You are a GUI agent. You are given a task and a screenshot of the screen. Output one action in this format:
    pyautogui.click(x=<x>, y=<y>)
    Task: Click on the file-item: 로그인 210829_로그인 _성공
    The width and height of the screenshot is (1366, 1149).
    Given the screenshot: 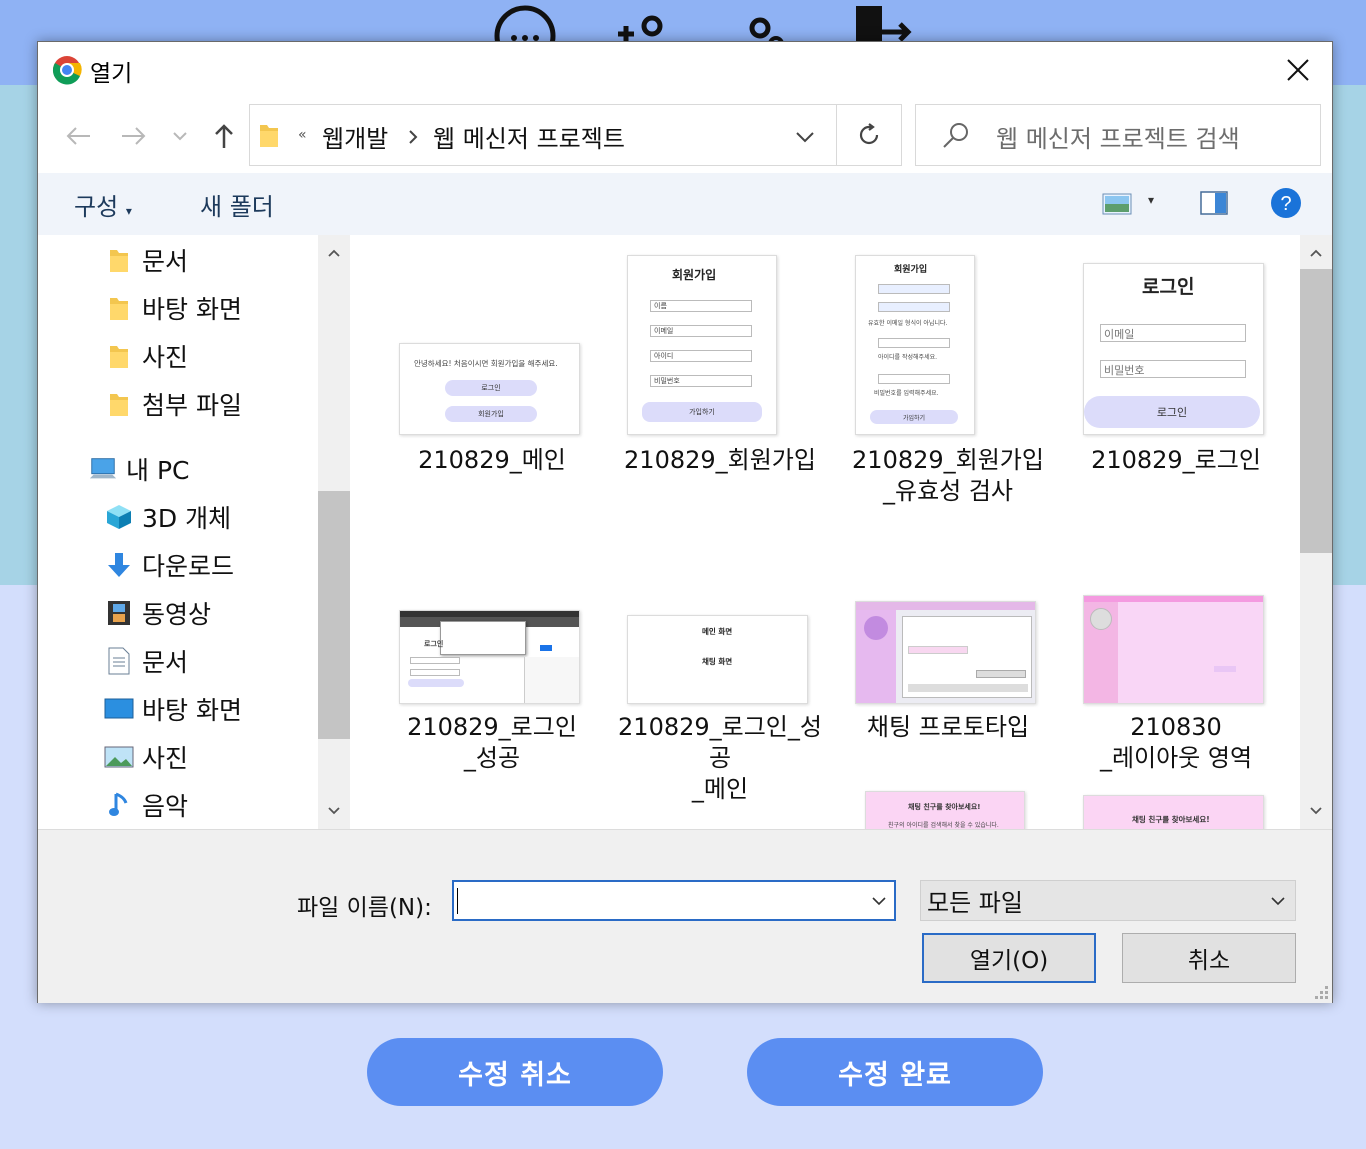 What is the action you would take?
    pyautogui.click(x=492, y=695)
    